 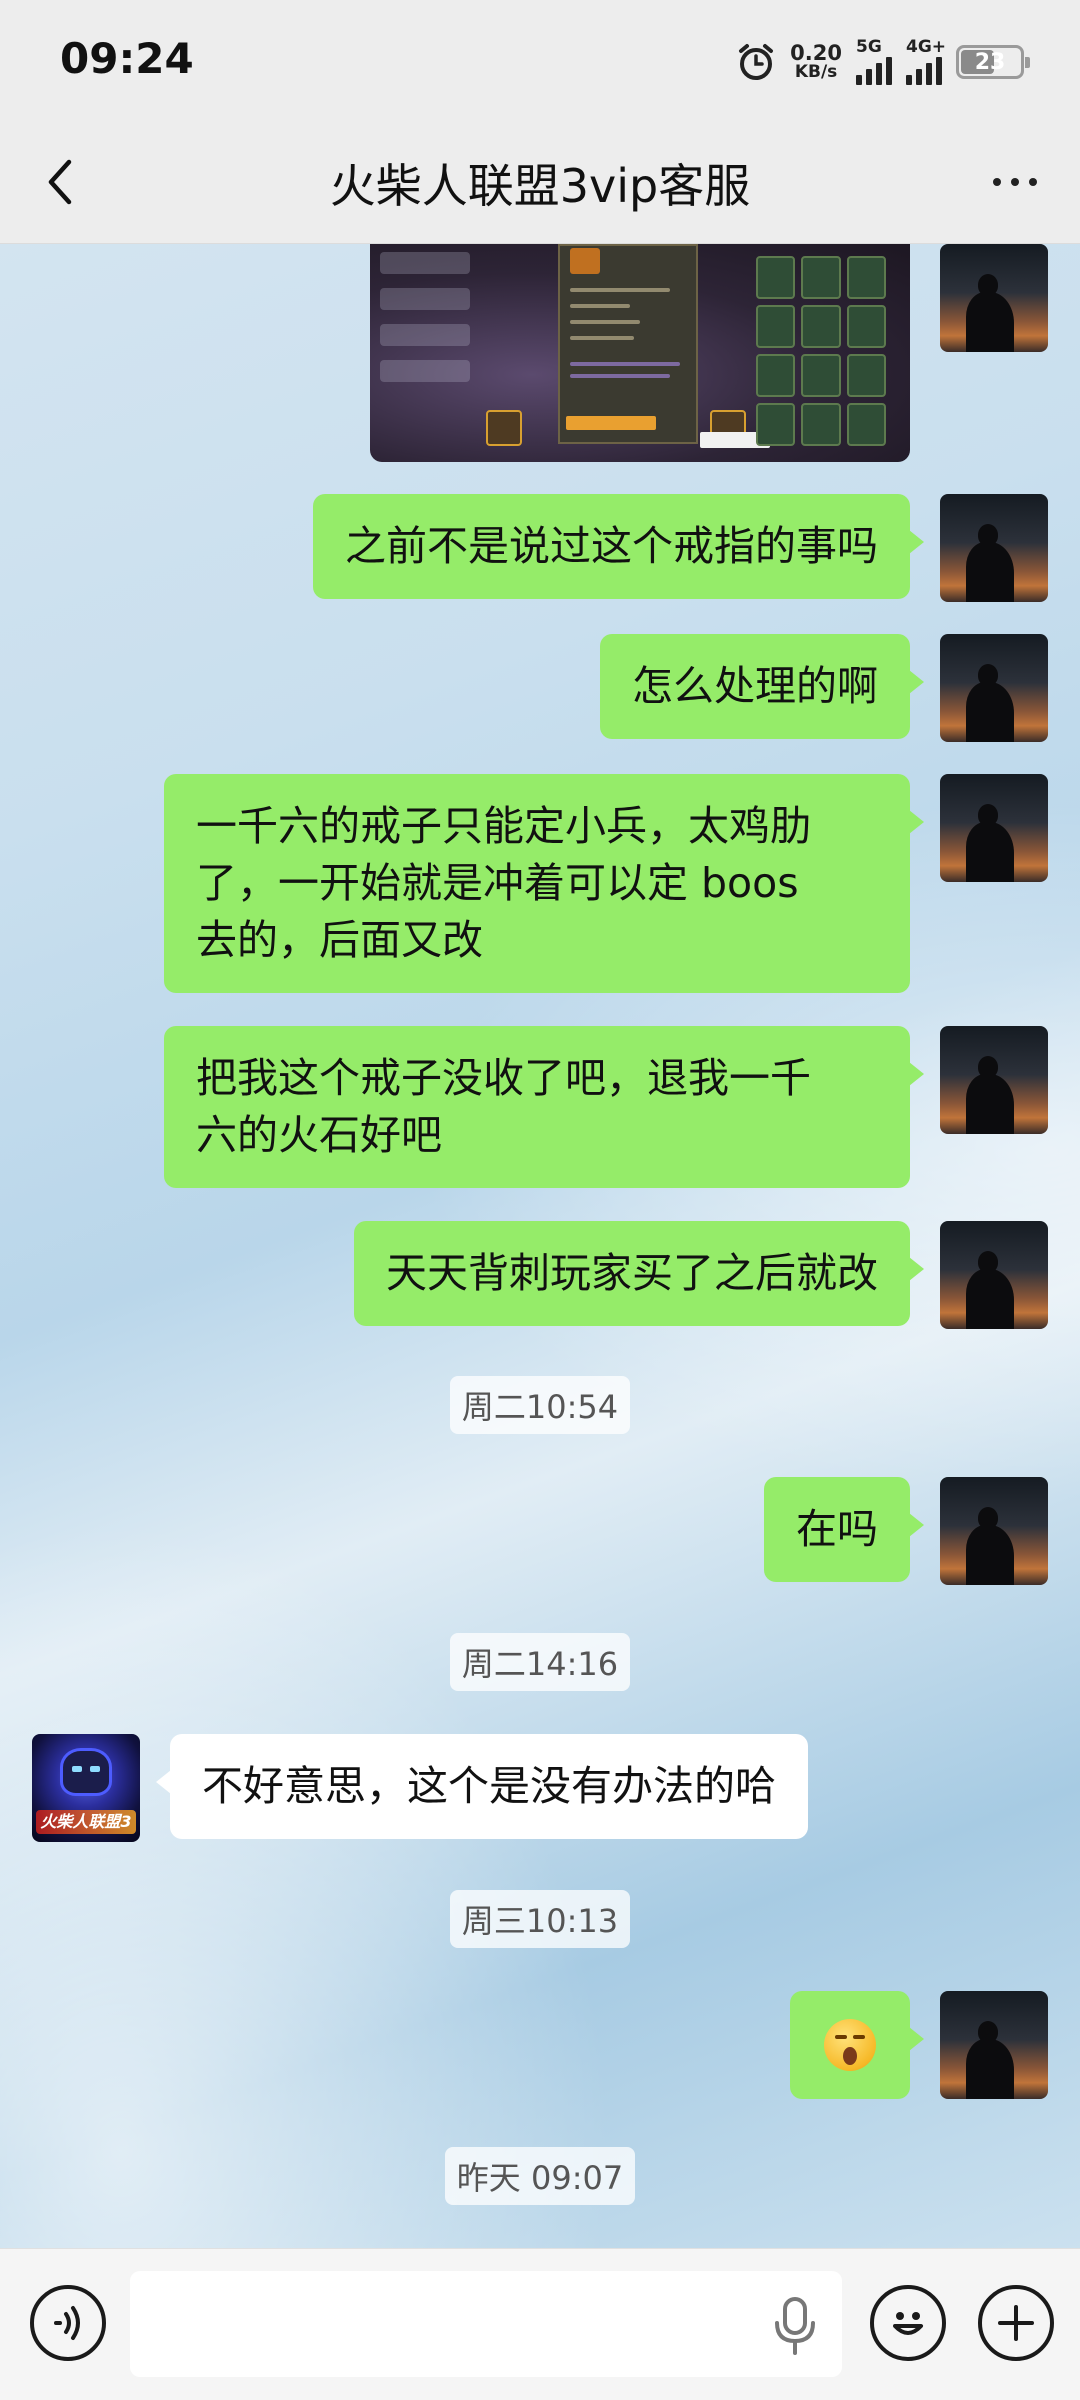 What do you see at coordinates (850, 2045) in the screenshot?
I see `shocked-face-emoji` at bounding box center [850, 2045].